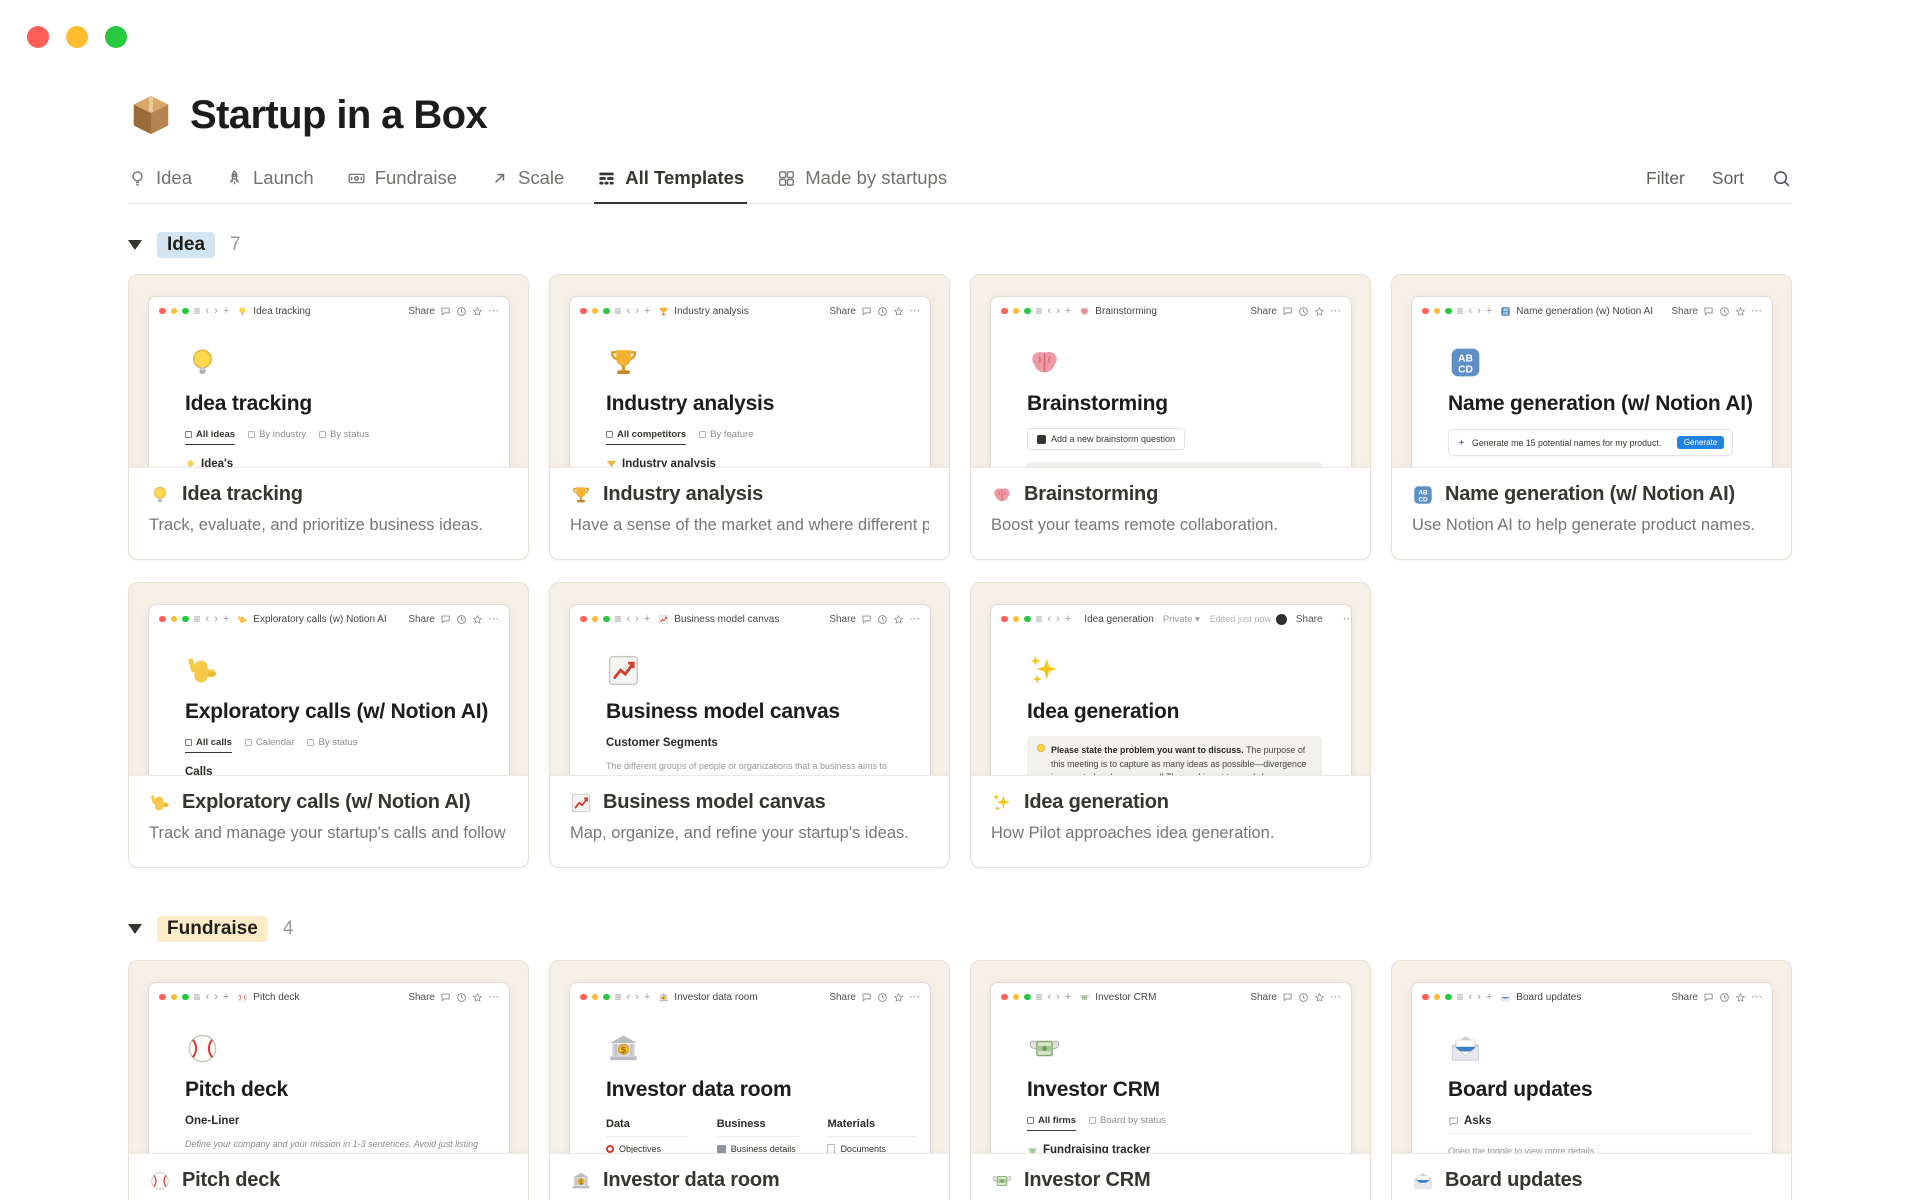 This screenshot has width=1920, height=1200. I want to click on preview-heading-label: One-Liner, so click(212, 1121).